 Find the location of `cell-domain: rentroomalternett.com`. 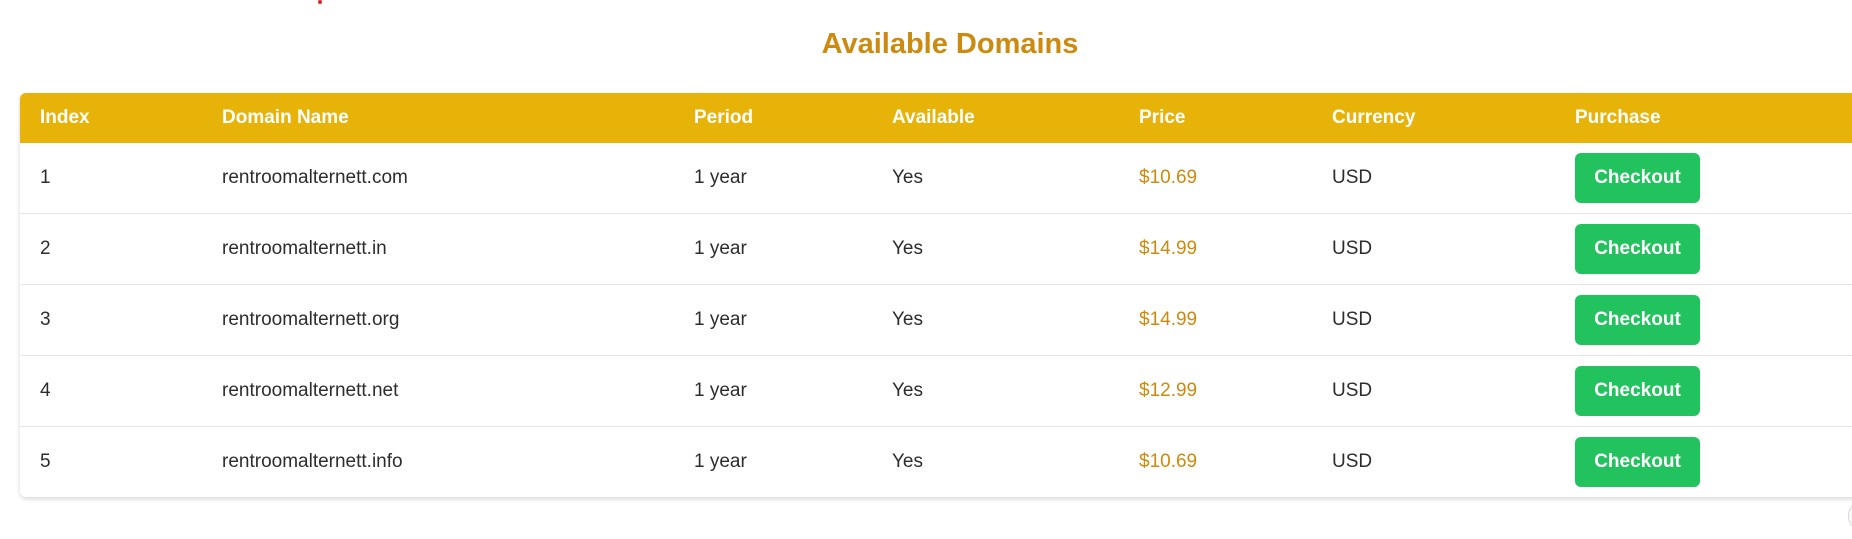

cell-domain: rentroomalternett.com is located at coordinates (438, 178).